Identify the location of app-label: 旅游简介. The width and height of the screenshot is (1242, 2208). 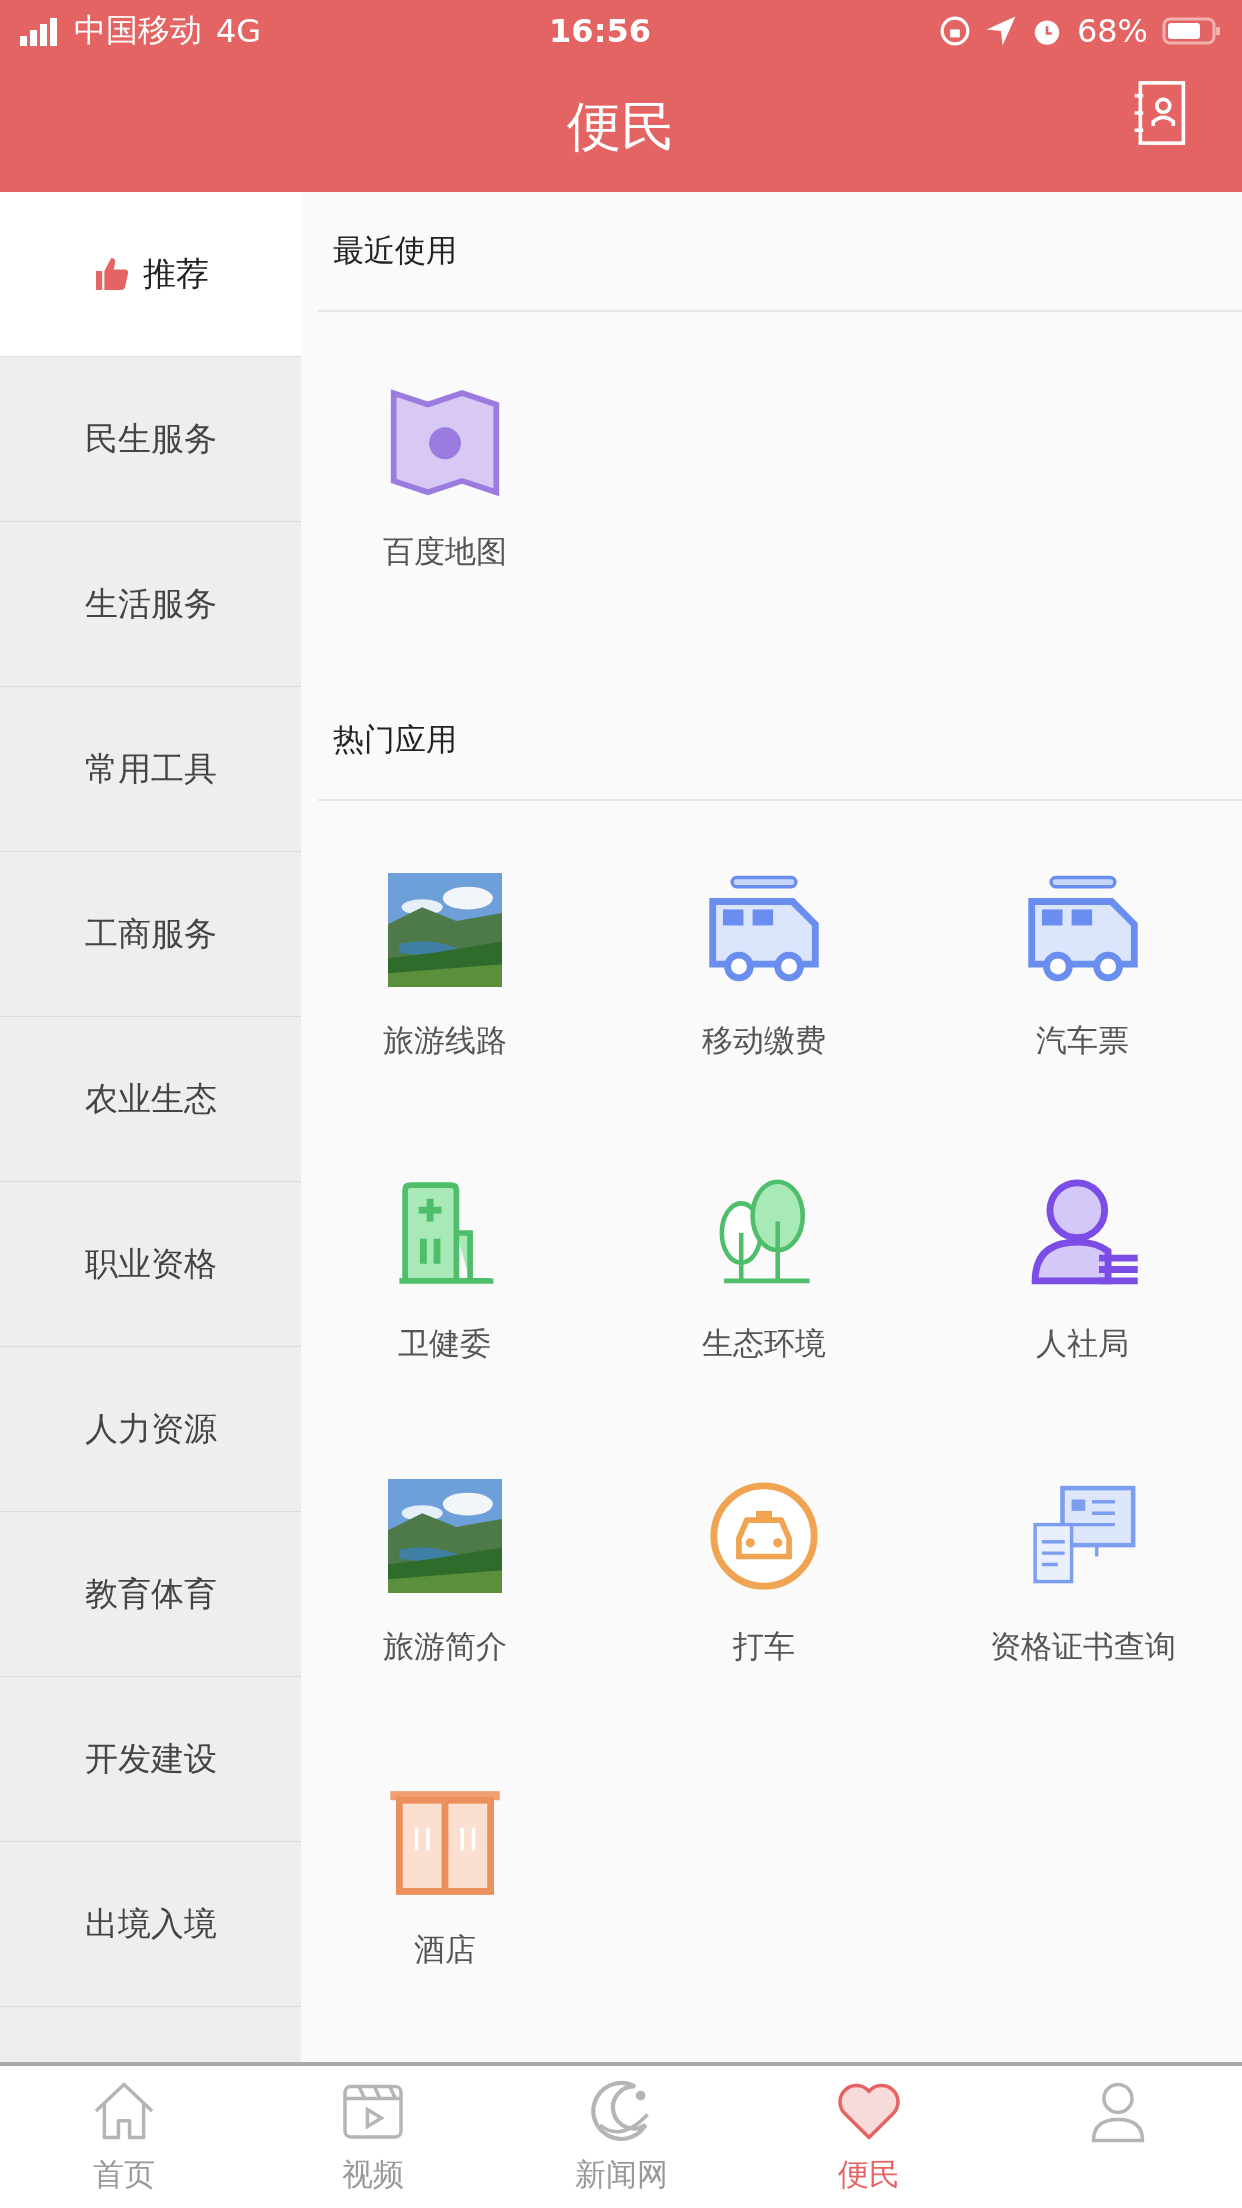
(444, 1646).